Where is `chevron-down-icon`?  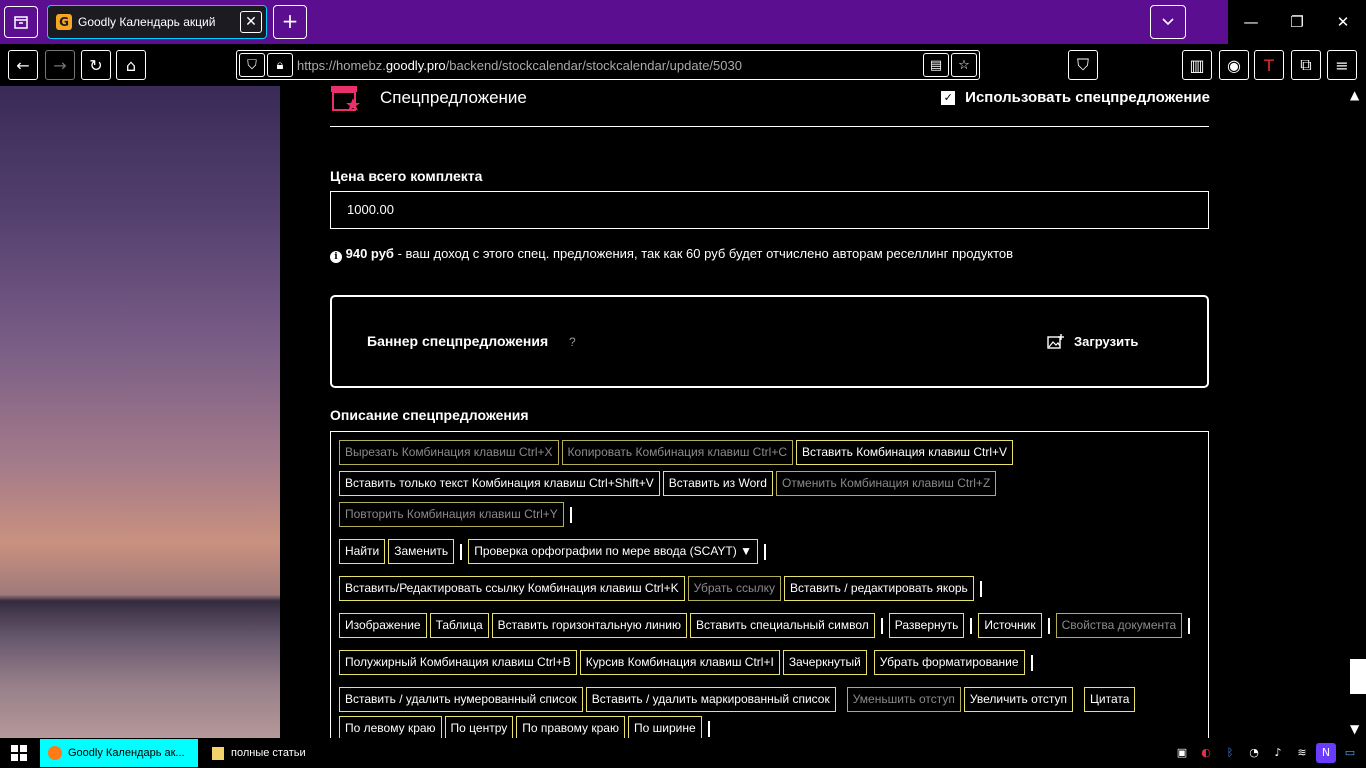 chevron-down-icon is located at coordinates (1168, 22).